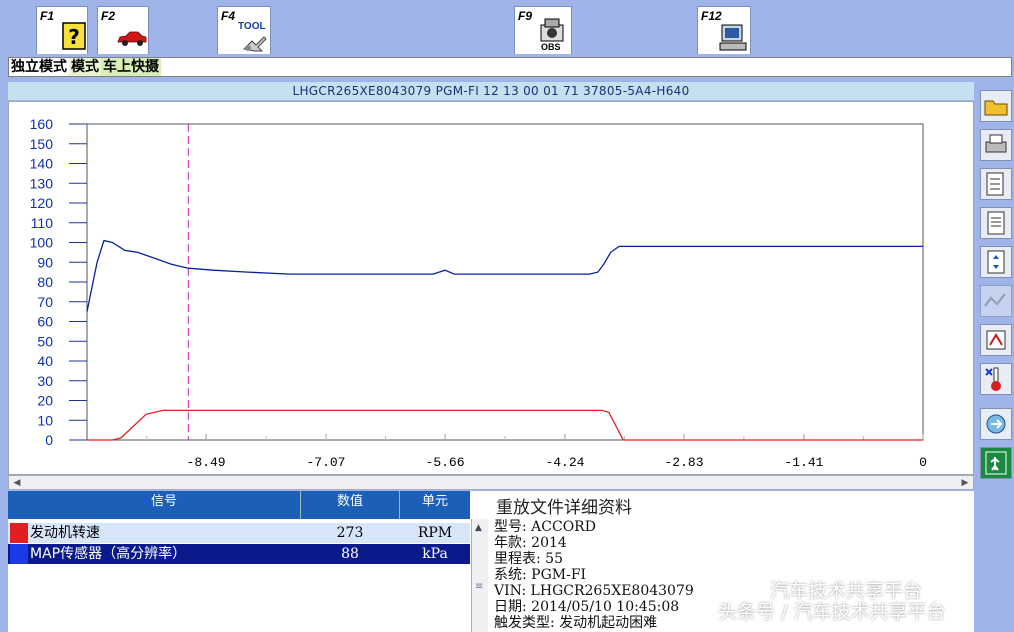  I want to click on x-tick-label: -7.07, so click(325, 462).